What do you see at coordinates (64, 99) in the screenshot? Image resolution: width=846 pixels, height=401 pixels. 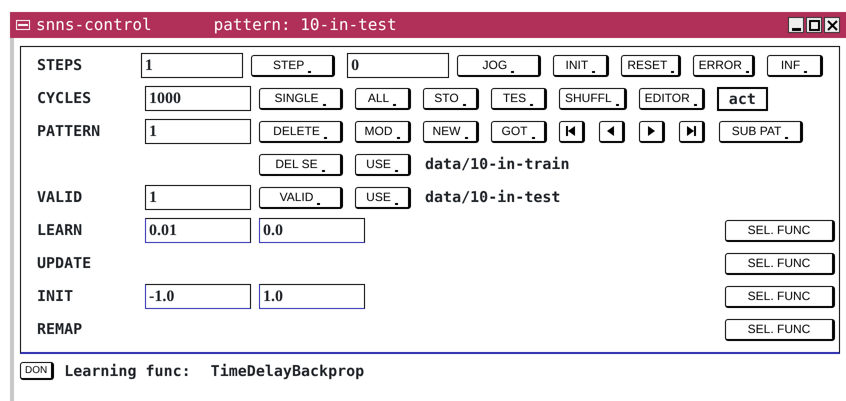 I see `row-label: CYCLES` at bounding box center [64, 99].